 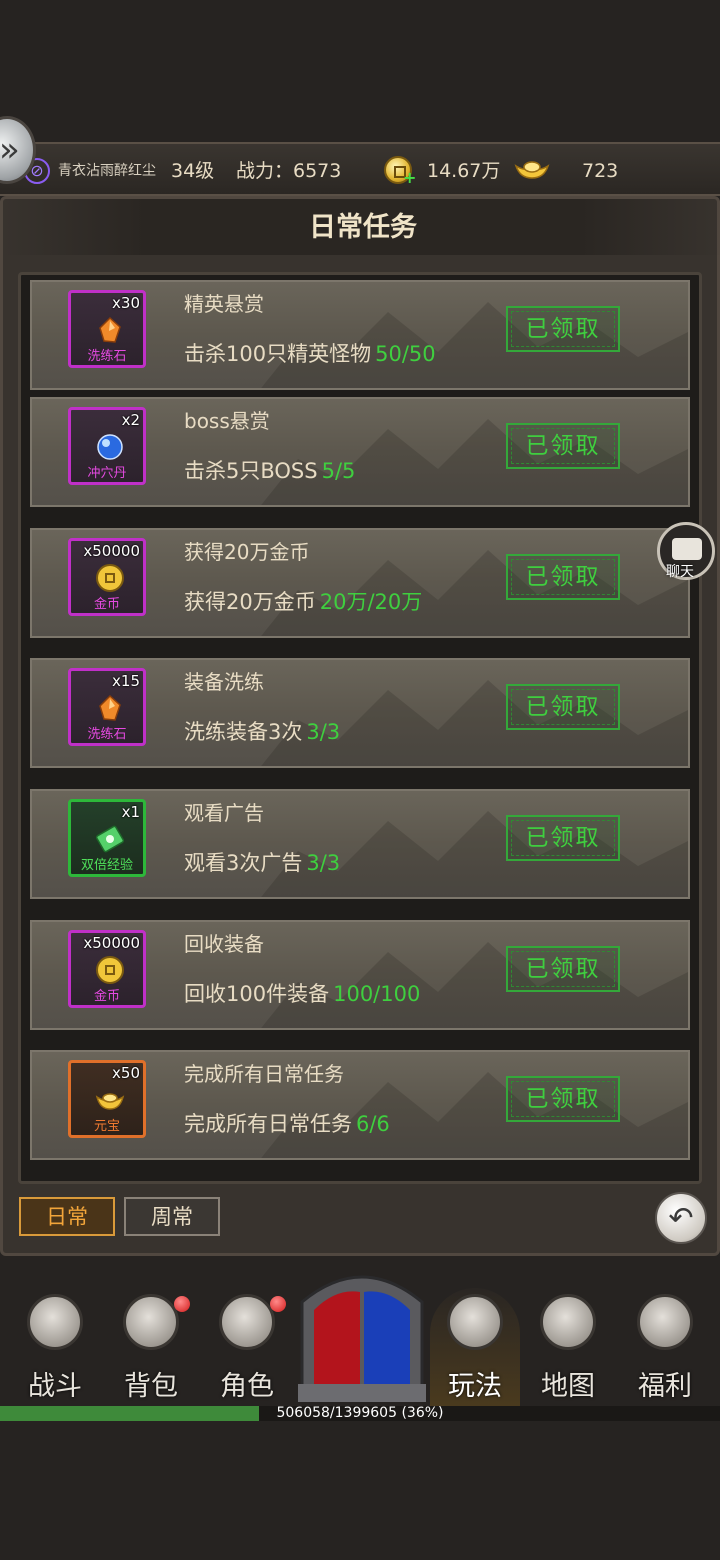 I want to click on crossed-swords-icon, so click(x=55, y=1322).